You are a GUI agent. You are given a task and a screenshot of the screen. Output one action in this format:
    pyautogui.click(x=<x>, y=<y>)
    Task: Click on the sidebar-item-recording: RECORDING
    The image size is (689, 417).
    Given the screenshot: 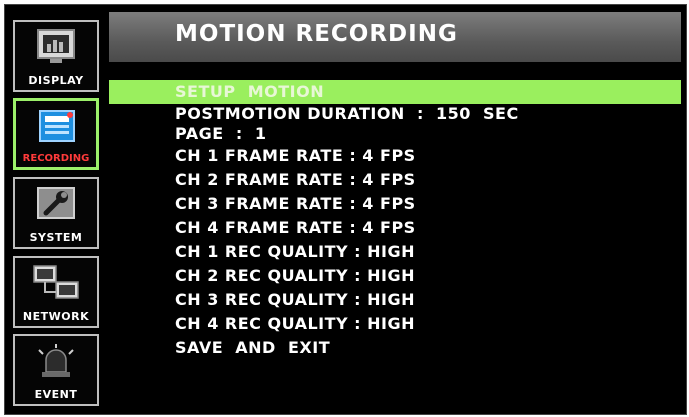 What is the action you would take?
    pyautogui.click(x=56, y=134)
    